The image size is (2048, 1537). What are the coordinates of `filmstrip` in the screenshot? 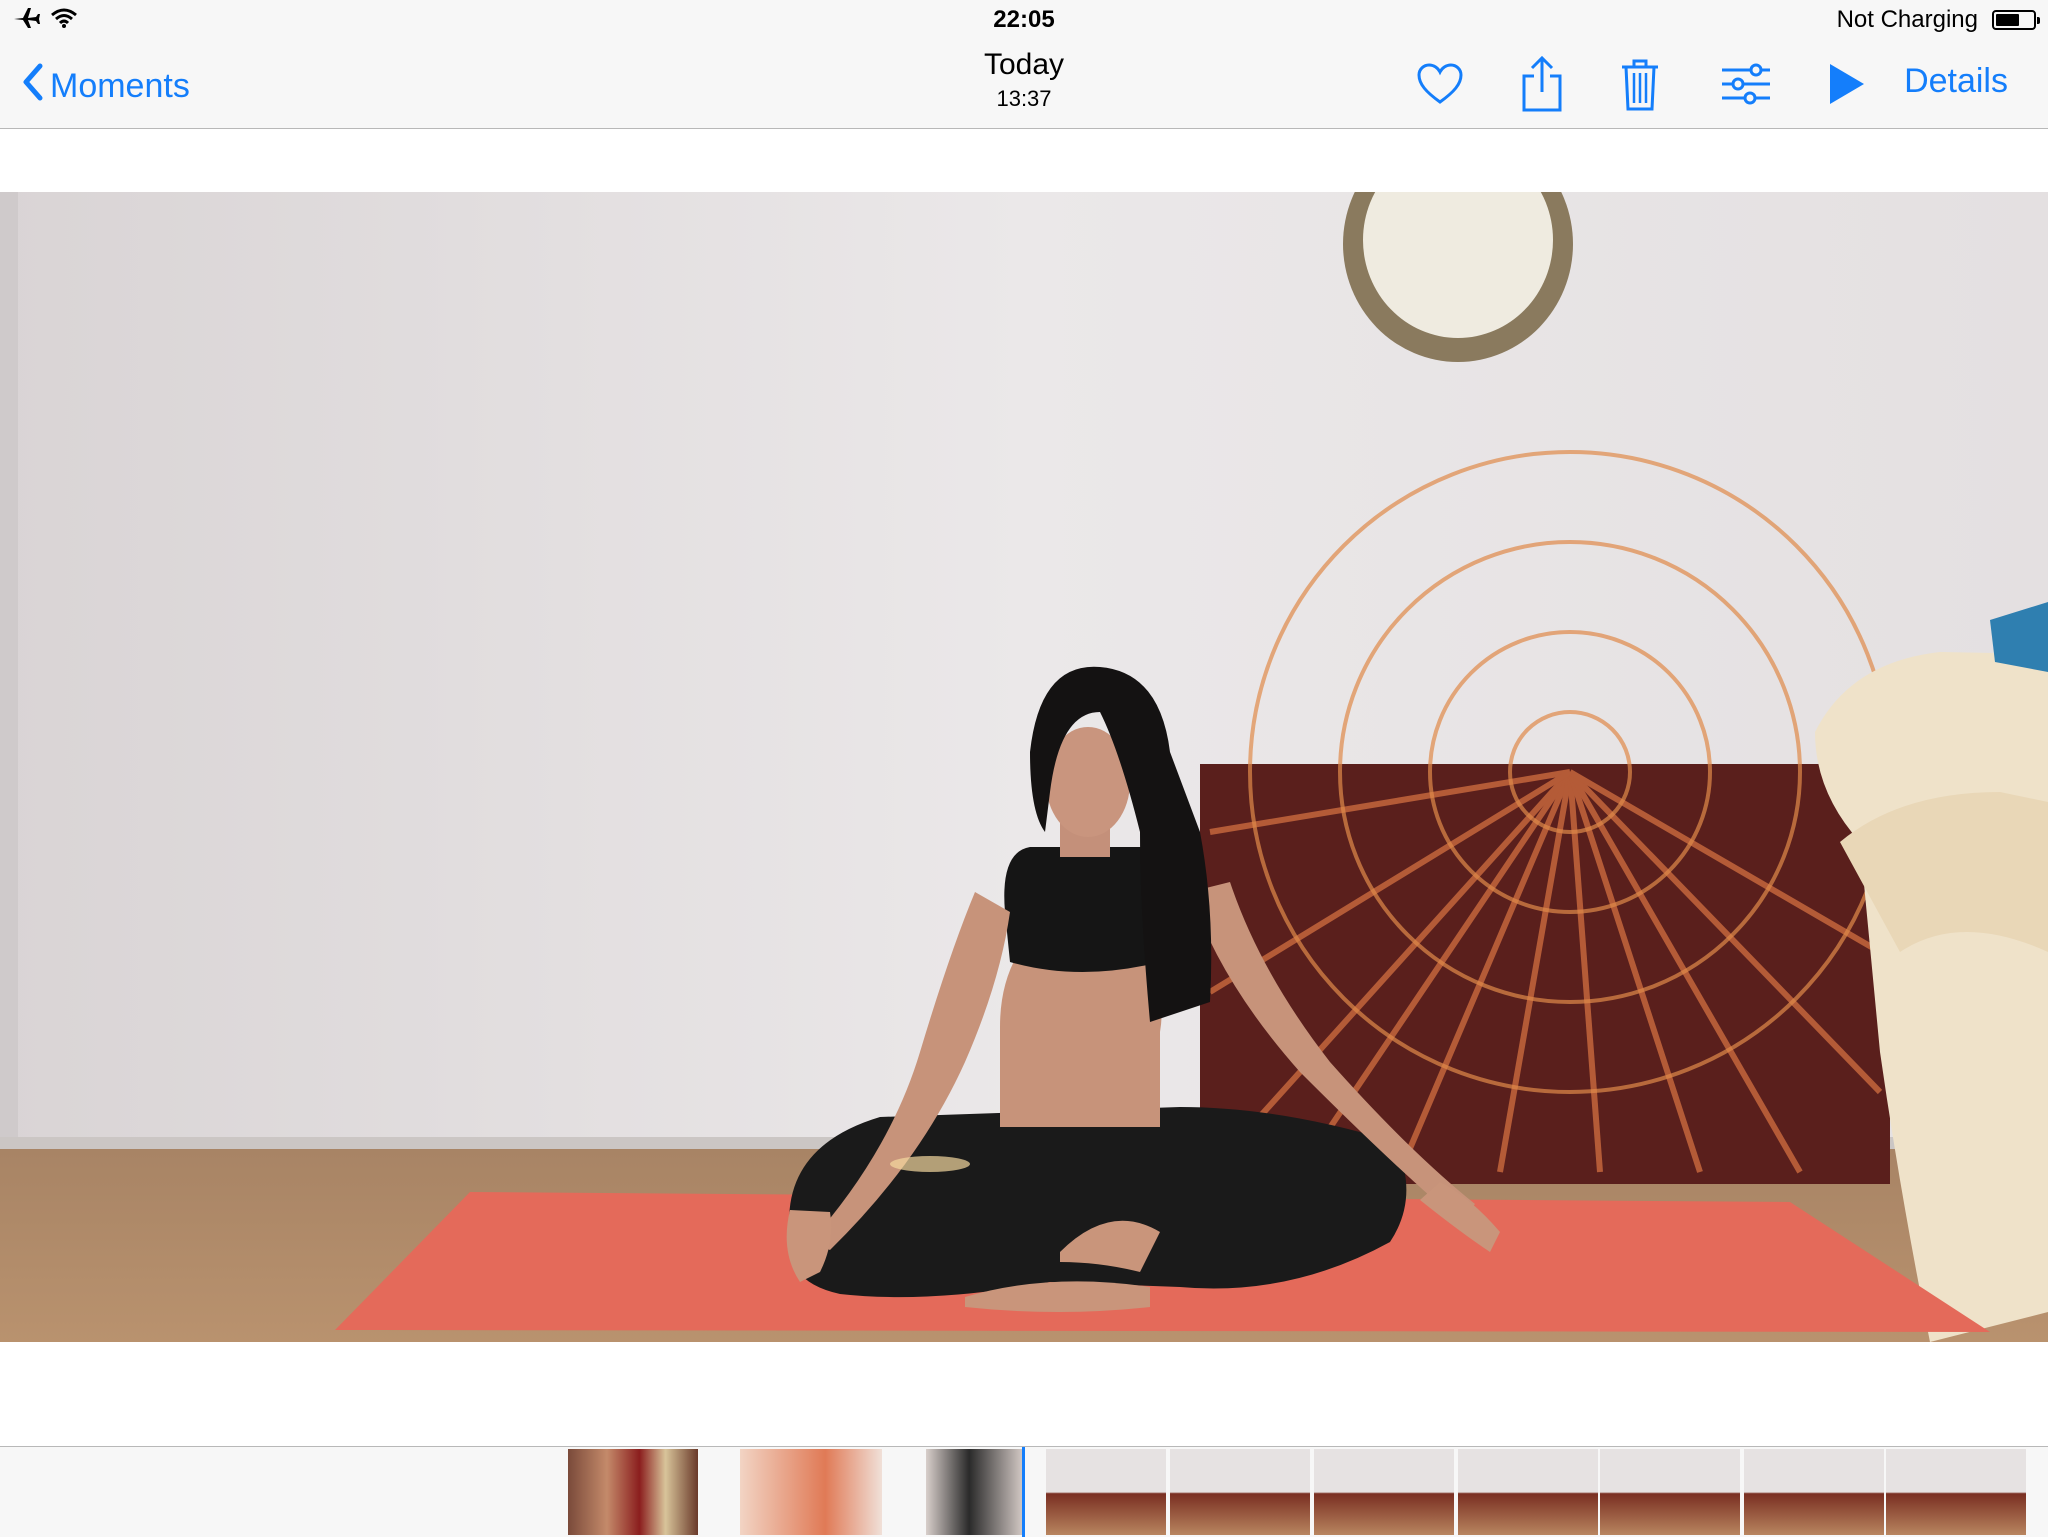 It's located at (1024, 1491).